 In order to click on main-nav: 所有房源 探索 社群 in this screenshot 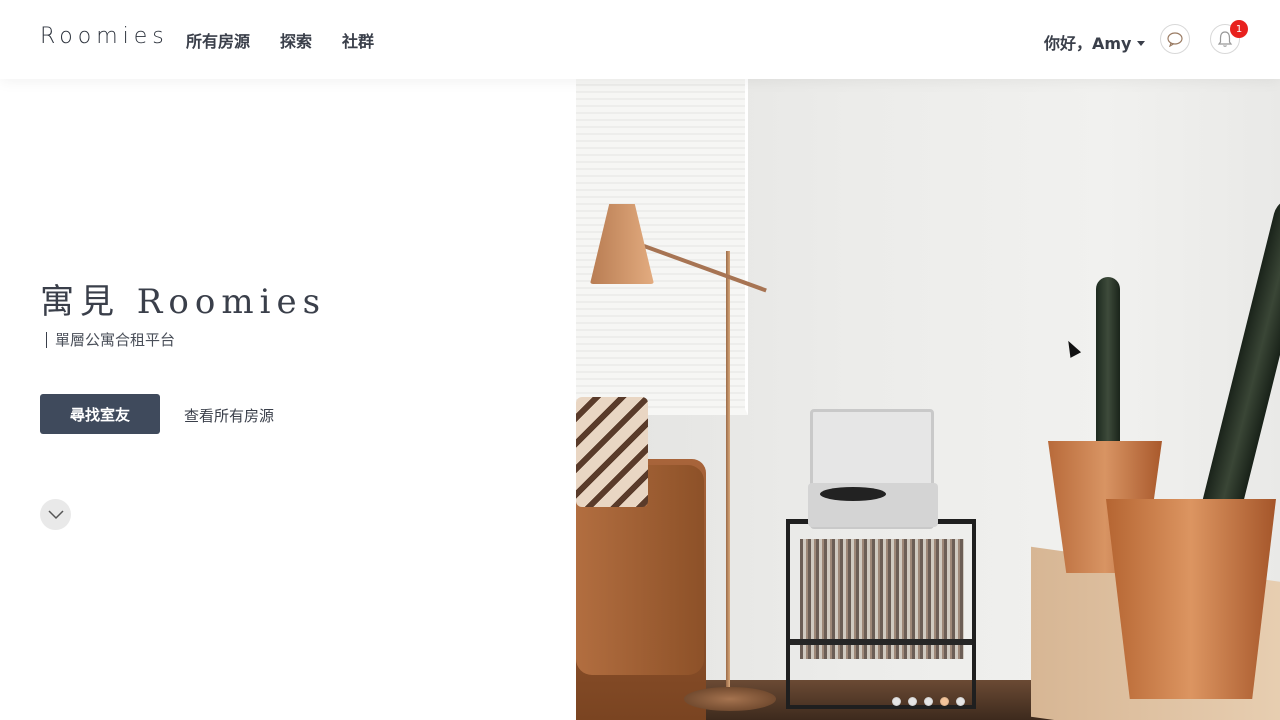, I will do `click(280, 40)`.